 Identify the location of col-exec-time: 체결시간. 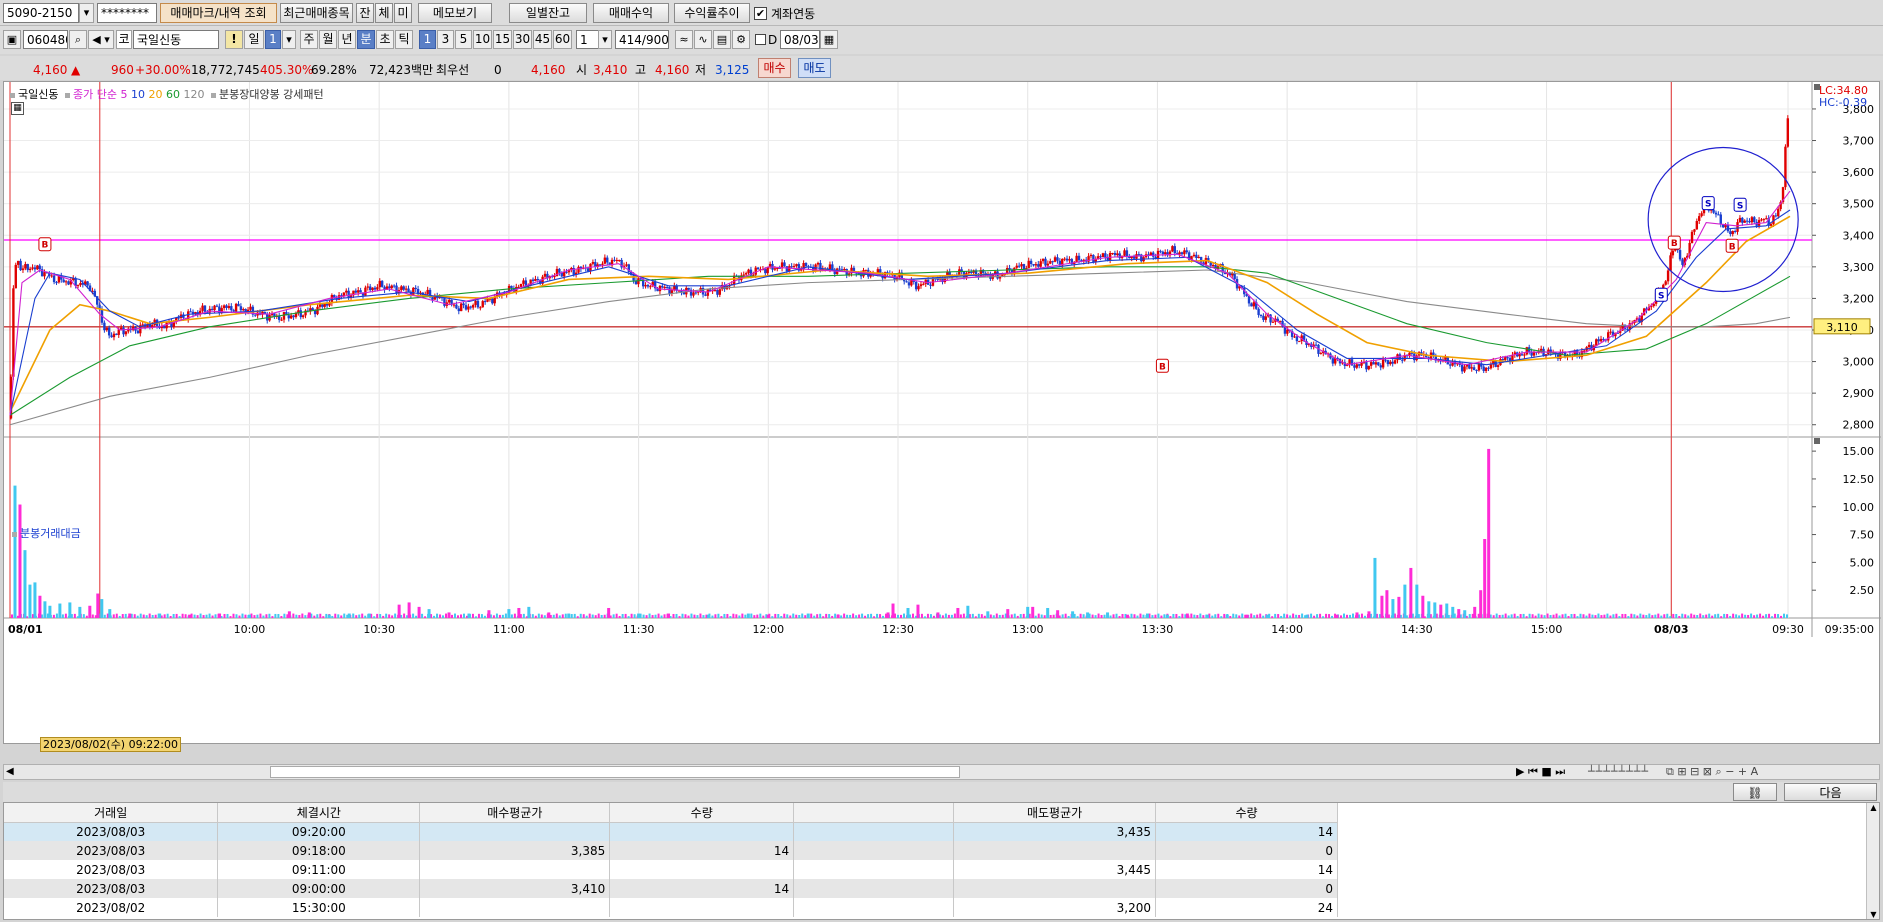
(319, 813).